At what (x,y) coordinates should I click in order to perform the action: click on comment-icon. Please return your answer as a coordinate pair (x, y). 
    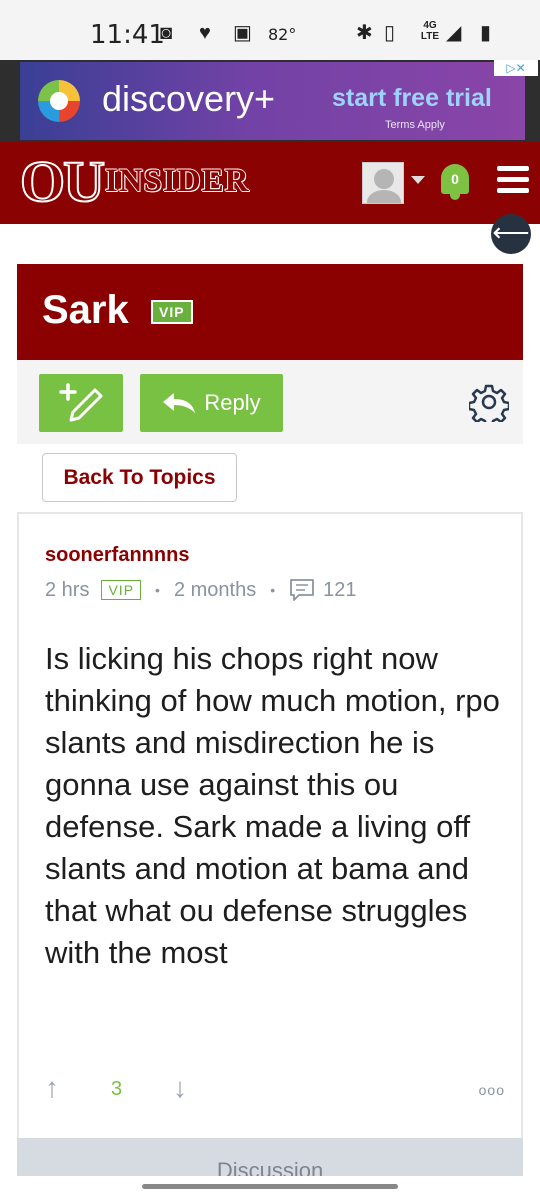
    Looking at the image, I should click on (302, 590).